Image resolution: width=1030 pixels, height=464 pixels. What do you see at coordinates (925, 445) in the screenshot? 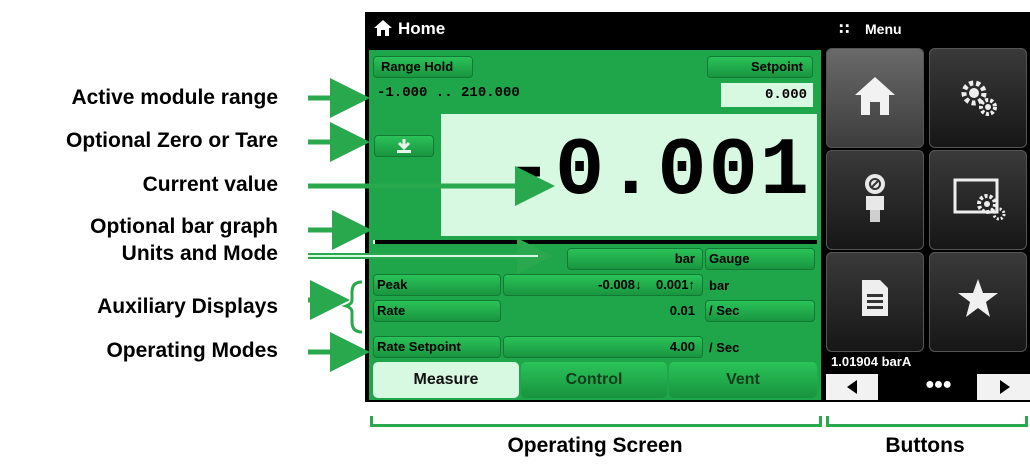
I see `buttons-caption: Buttons` at bounding box center [925, 445].